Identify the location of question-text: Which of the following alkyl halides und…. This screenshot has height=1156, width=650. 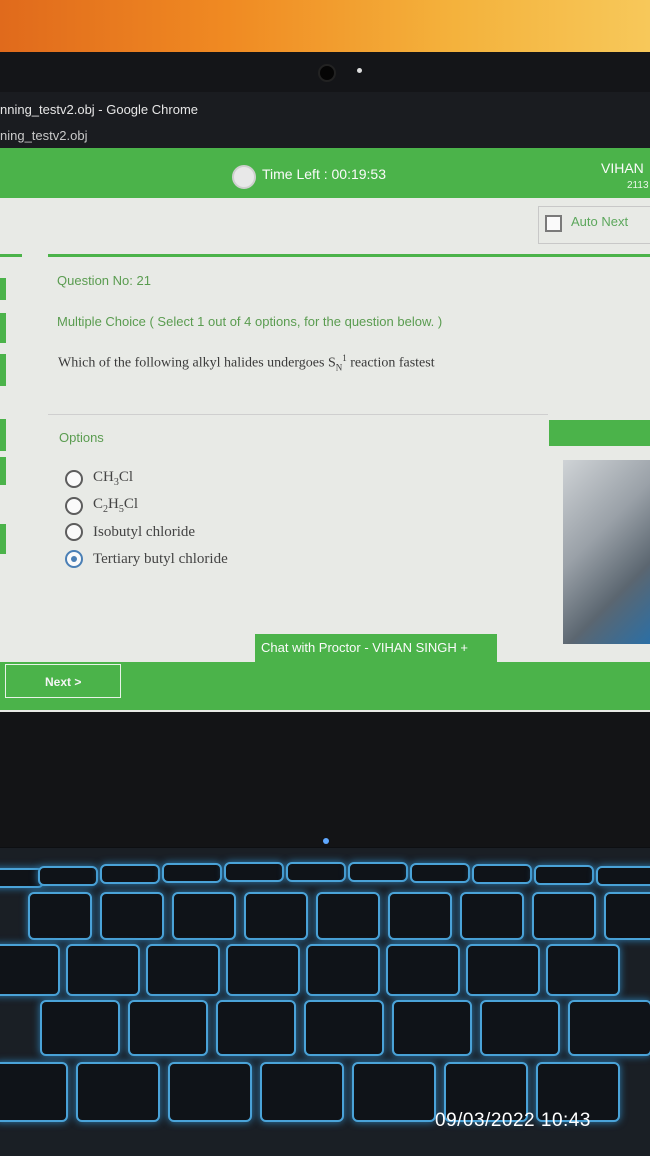
(246, 363).